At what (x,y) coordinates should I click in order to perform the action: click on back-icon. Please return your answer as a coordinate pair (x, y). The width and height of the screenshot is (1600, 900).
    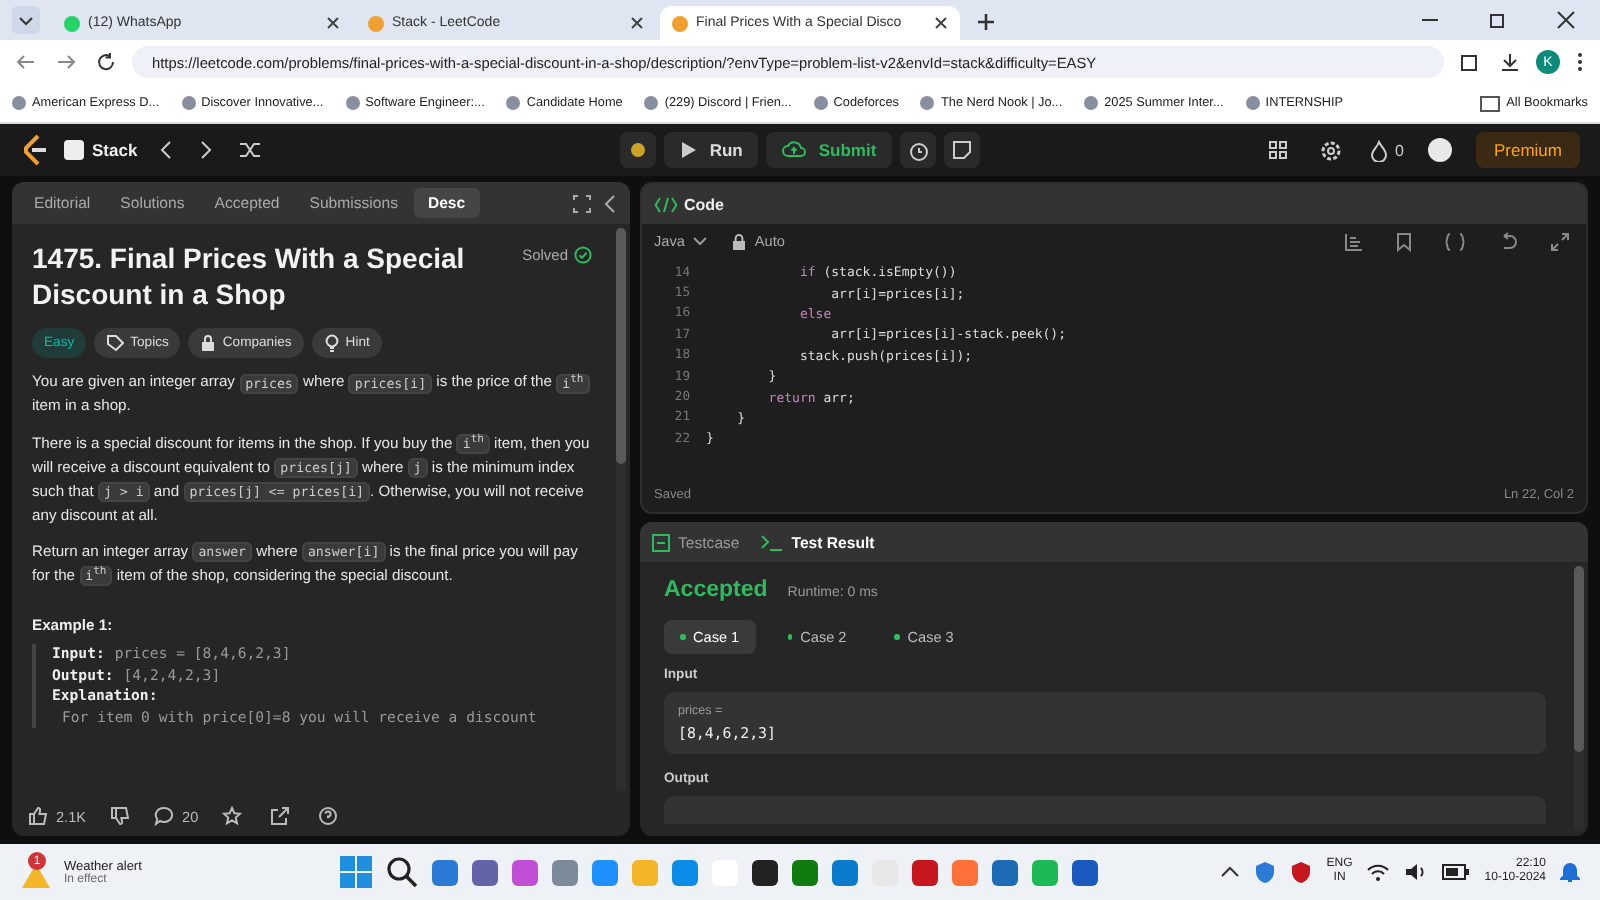
    Looking at the image, I should click on (26, 62).